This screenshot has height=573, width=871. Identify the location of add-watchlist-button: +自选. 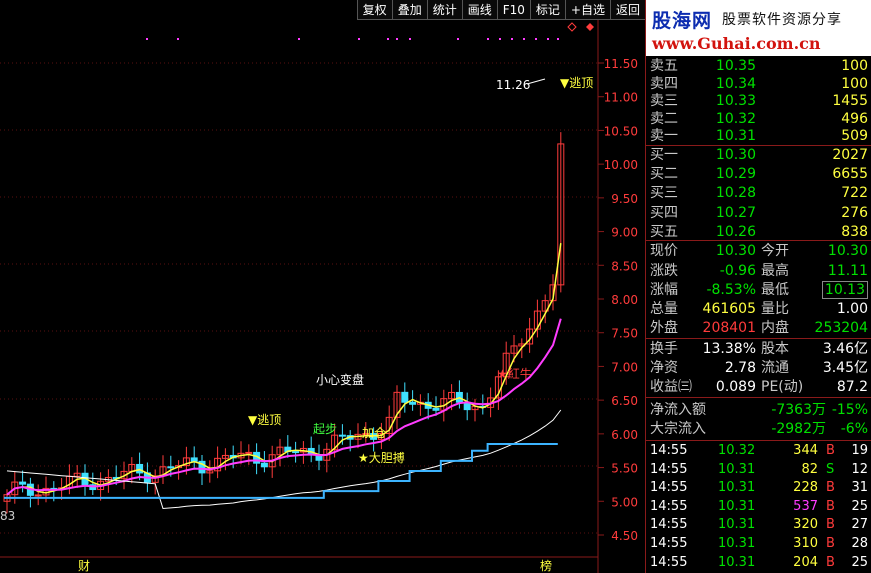
(587, 10).